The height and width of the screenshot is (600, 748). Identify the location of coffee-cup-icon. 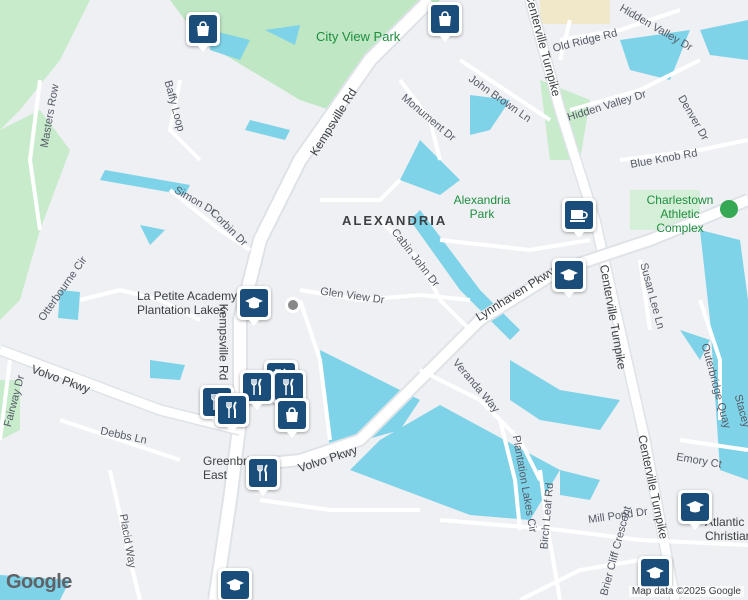
(579, 215).